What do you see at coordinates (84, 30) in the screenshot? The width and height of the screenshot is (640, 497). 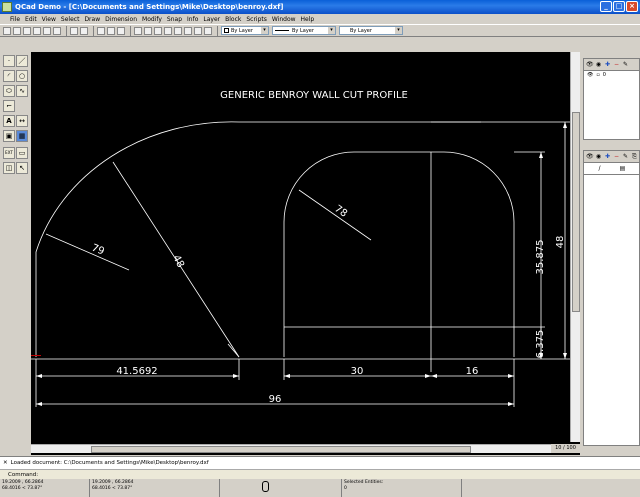 I see `redo-icon` at bounding box center [84, 30].